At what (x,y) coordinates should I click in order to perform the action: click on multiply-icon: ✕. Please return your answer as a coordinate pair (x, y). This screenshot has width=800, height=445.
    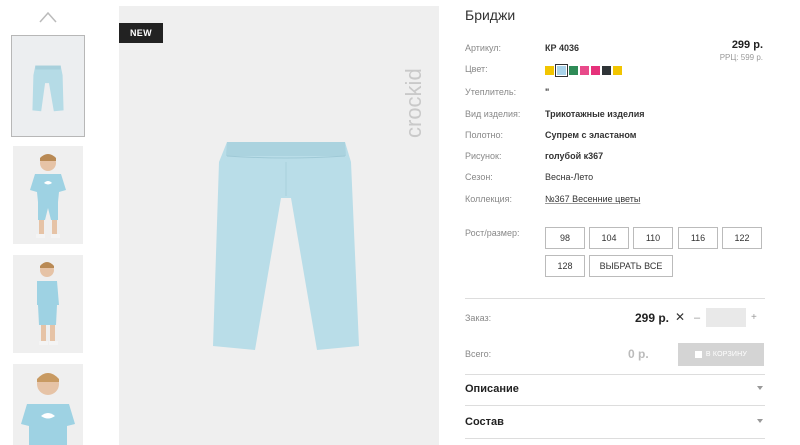
    Looking at the image, I should click on (680, 317).